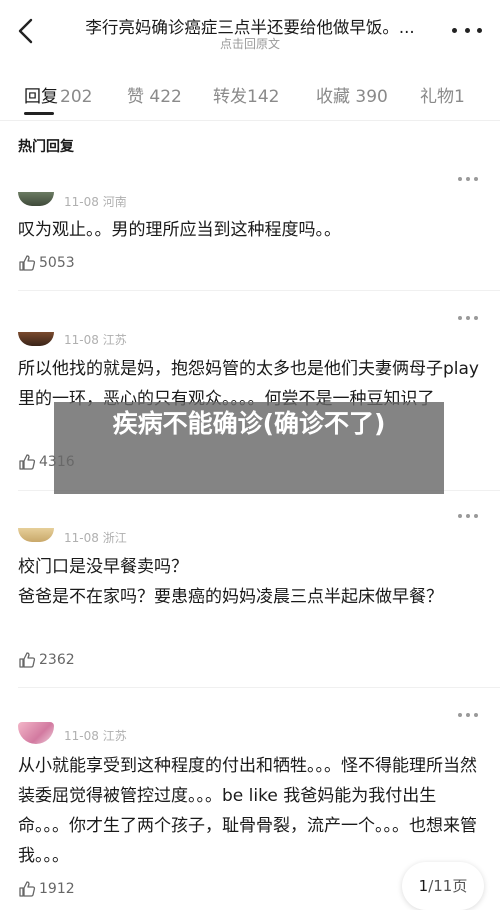 This screenshot has width=500, height=910. Describe the element at coordinates (250, 43) in the screenshot. I see `back-to-original-link: 点击回原文` at that location.